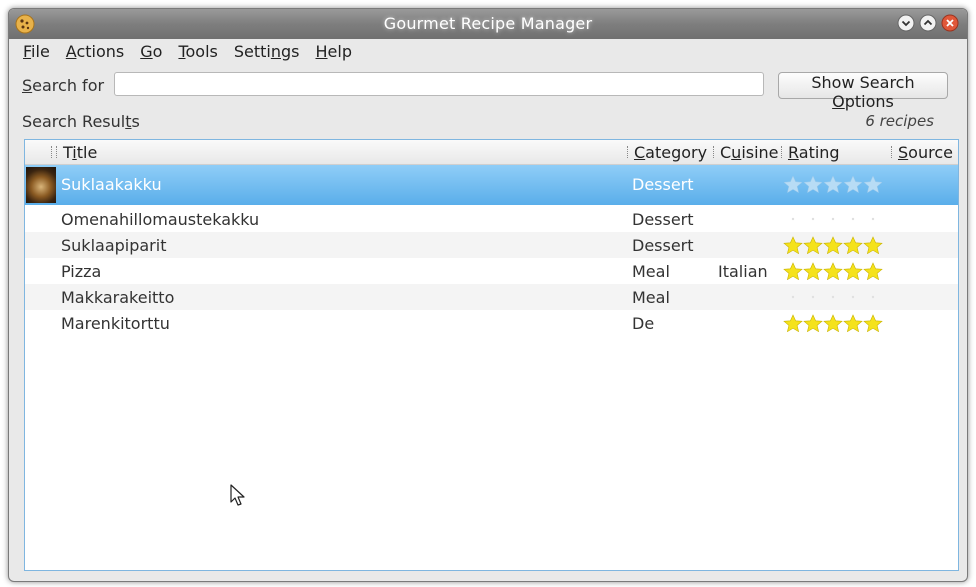 The image size is (976, 587). Describe the element at coordinates (115, 323) in the screenshot. I see `recipe-title: Marenkitorttu` at that location.